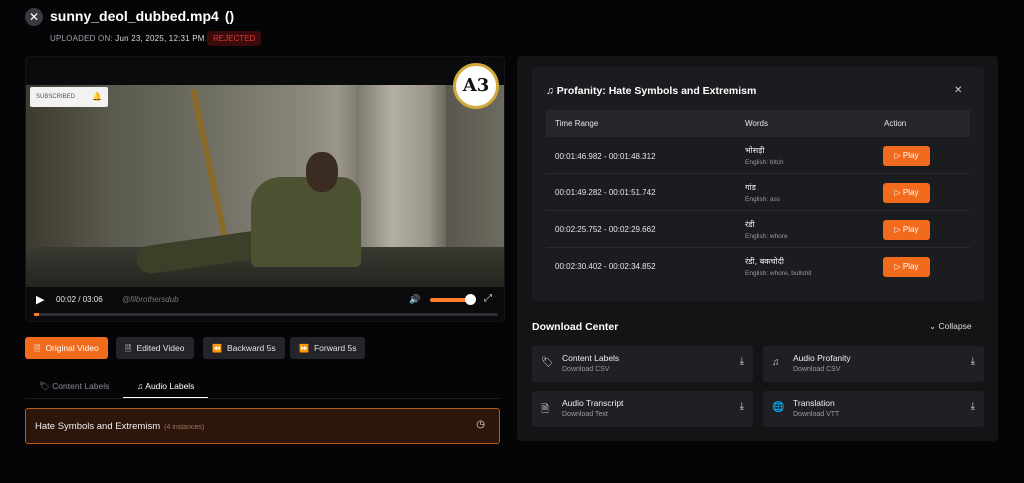 The height and width of the screenshot is (483, 1024). Describe the element at coordinates (184, 427) in the screenshot. I see `label-item-count: (4 instances)` at that location.